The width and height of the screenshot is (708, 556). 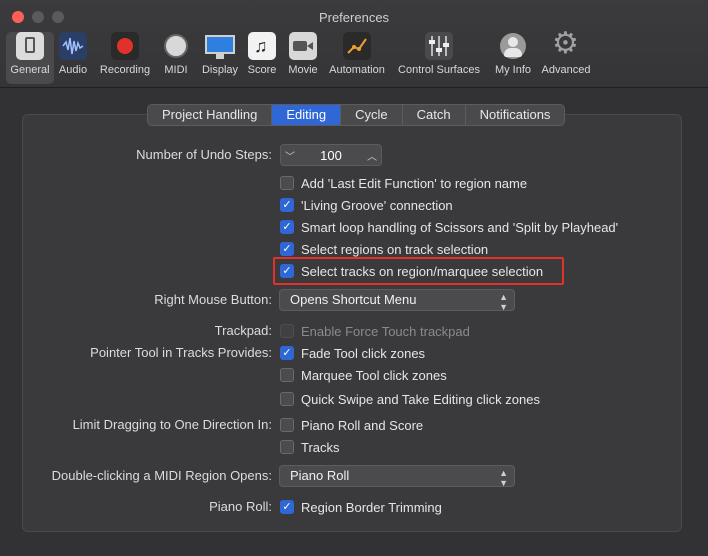 What do you see at coordinates (320, 475) in the screenshot?
I see `double-click-value: Piano Roll` at bounding box center [320, 475].